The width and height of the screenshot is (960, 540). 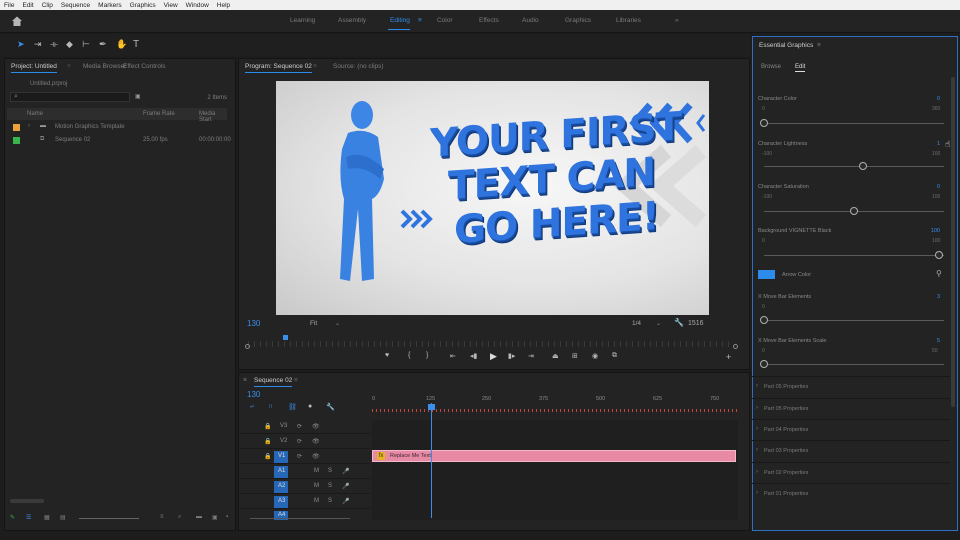 I want to click on menu-view: View, so click(x=171, y=5).